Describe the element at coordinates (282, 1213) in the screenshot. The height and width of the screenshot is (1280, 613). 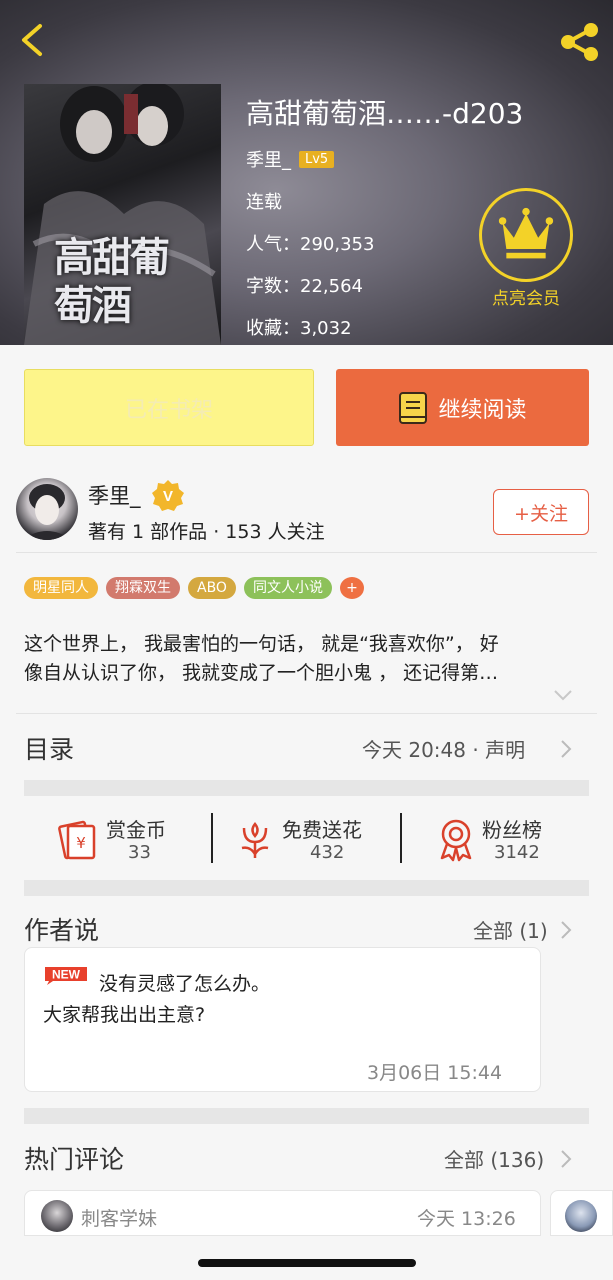
I see `comment-card: 刺客学妹 今天 13:26` at that location.